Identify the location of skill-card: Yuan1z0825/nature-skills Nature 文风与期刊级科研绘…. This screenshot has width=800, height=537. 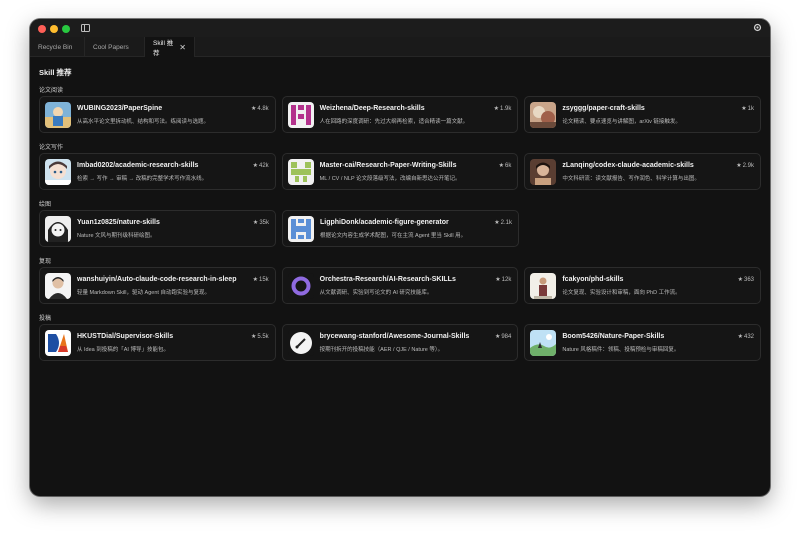
(157, 228).